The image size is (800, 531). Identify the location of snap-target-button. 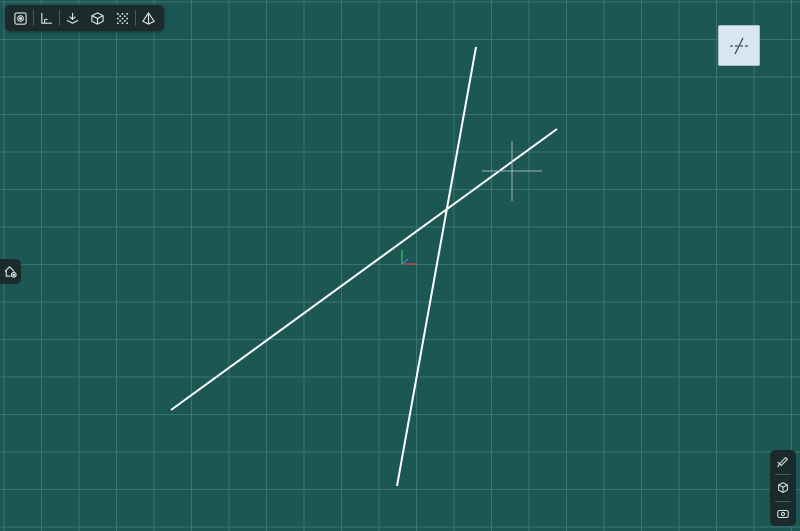
(20, 18).